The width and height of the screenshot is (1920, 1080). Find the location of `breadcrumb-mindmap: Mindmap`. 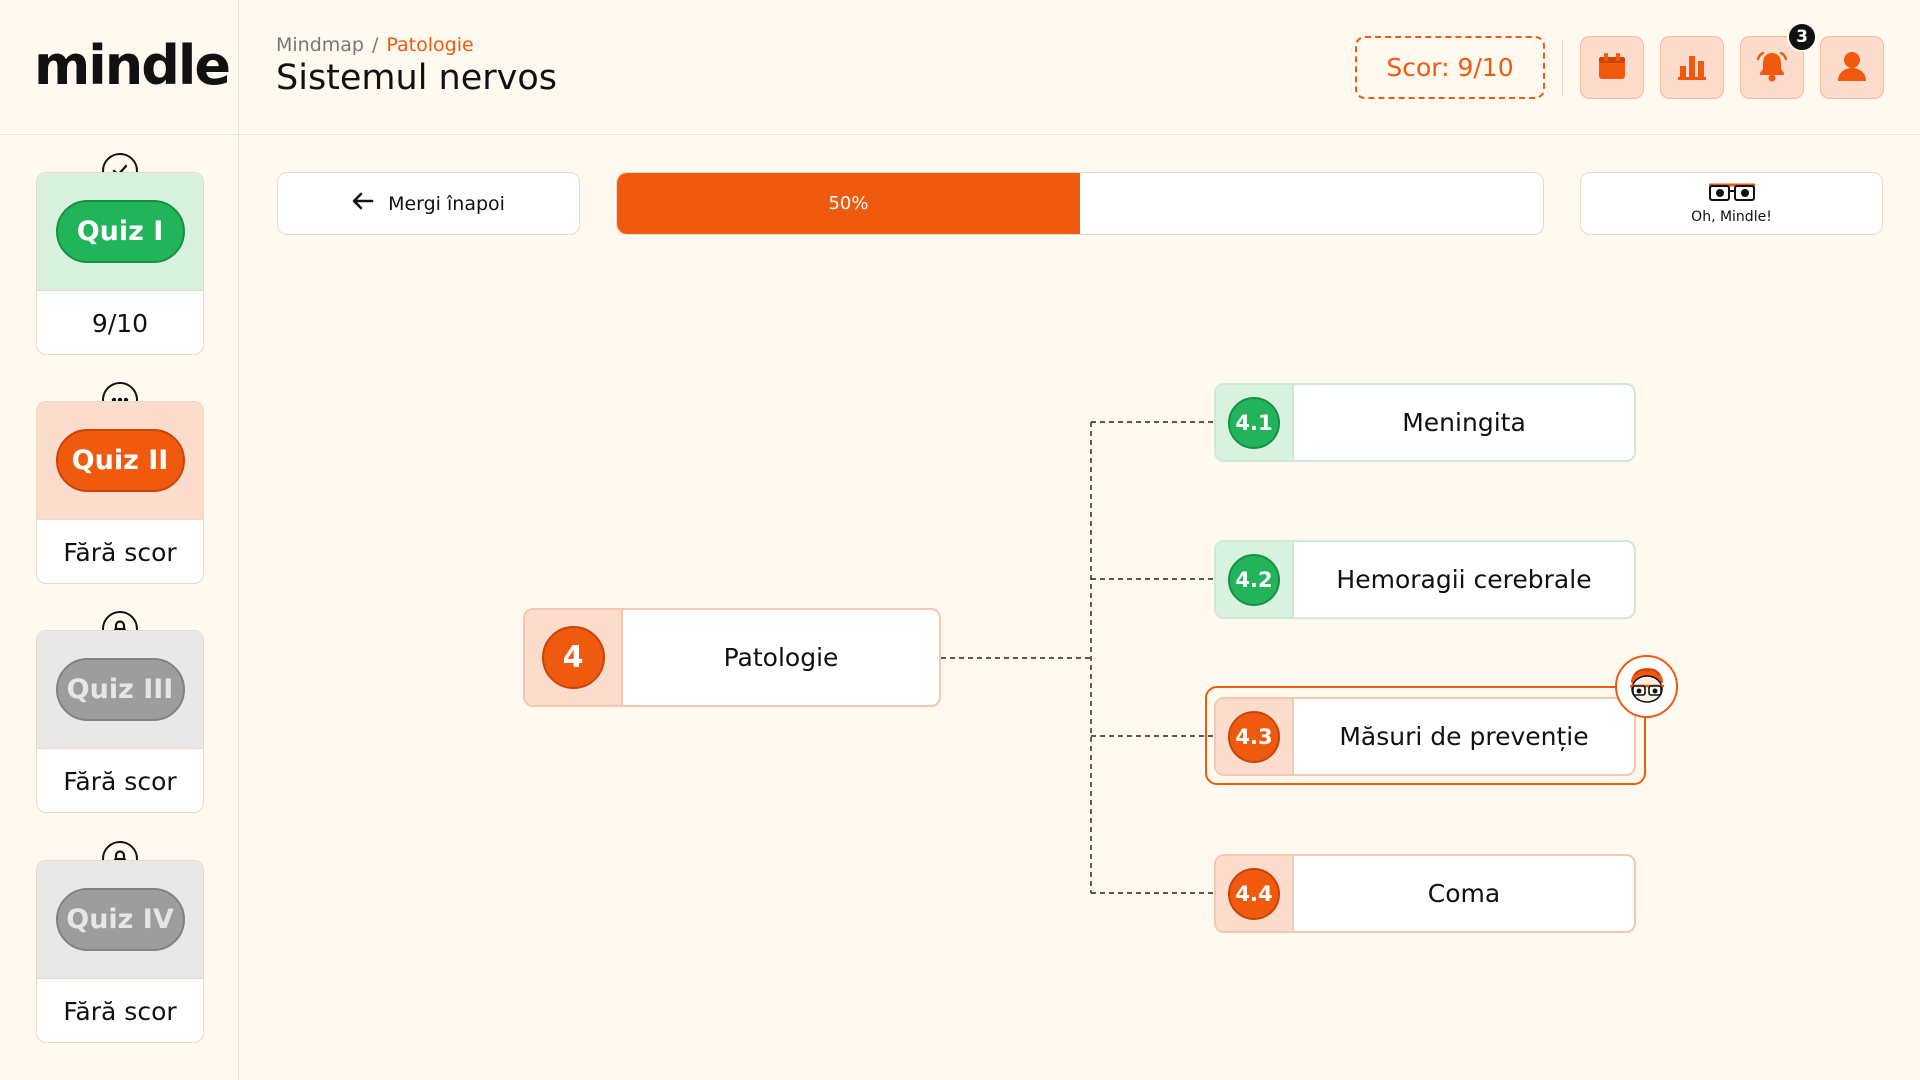

breadcrumb-mindmap: Mindmap is located at coordinates (320, 45).